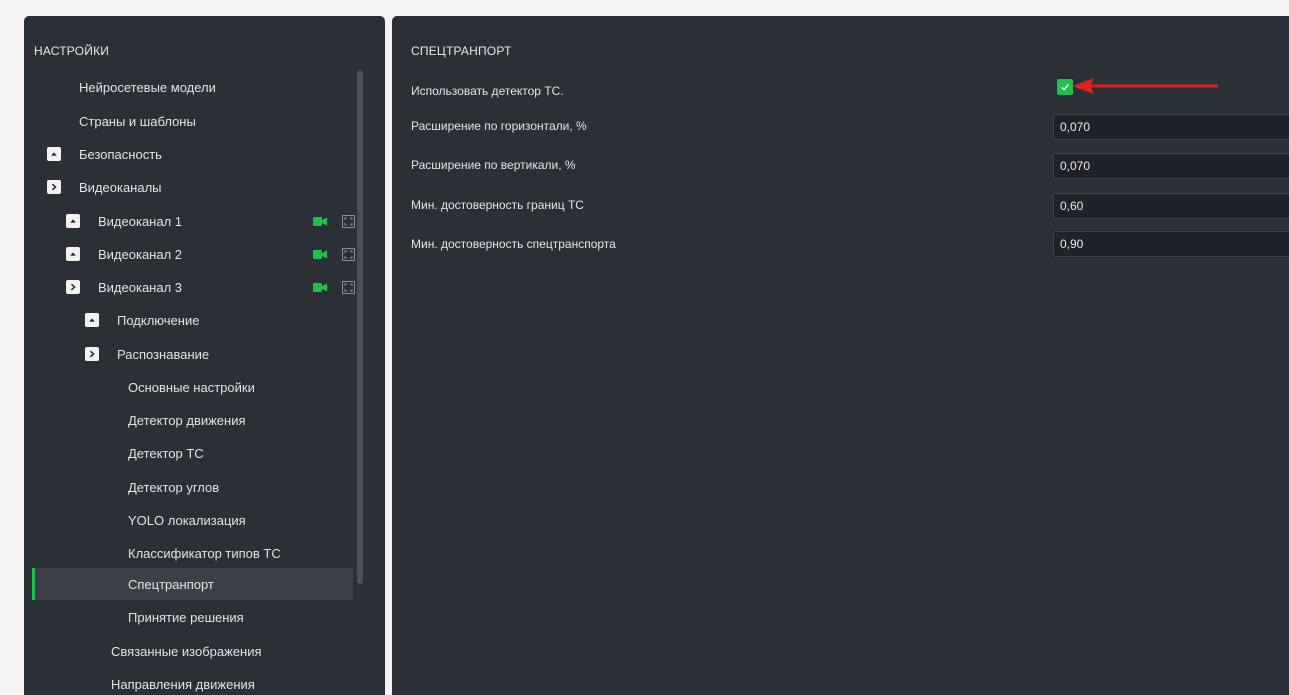 Image resolution: width=1289 pixels, height=695 pixels. I want to click on tree-item-corner-detector: Детектор углов, so click(192, 487).